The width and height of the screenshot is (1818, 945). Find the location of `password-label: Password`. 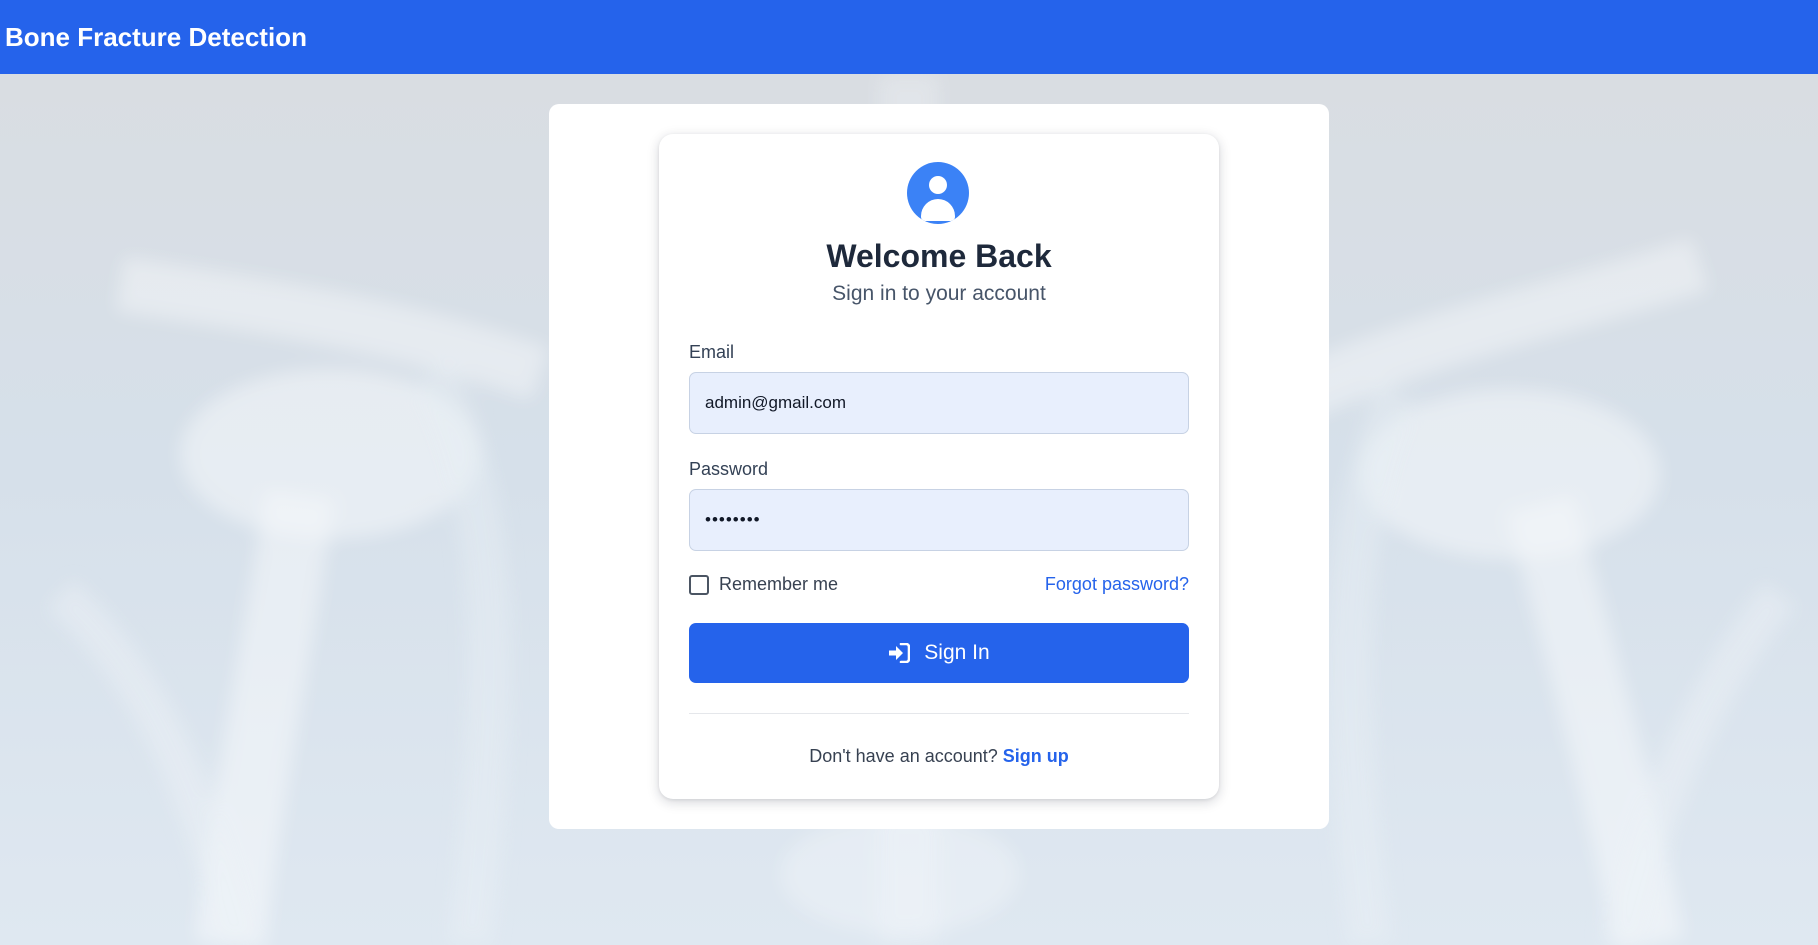

password-label: Password is located at coordinates (729, 469).